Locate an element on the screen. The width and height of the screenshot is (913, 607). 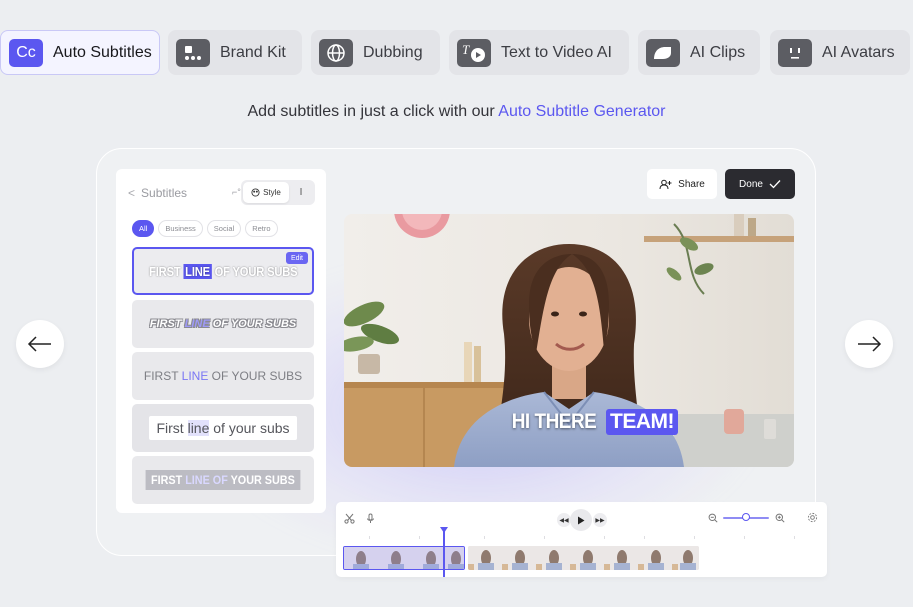
playhead is located at coordinates (444, 552).